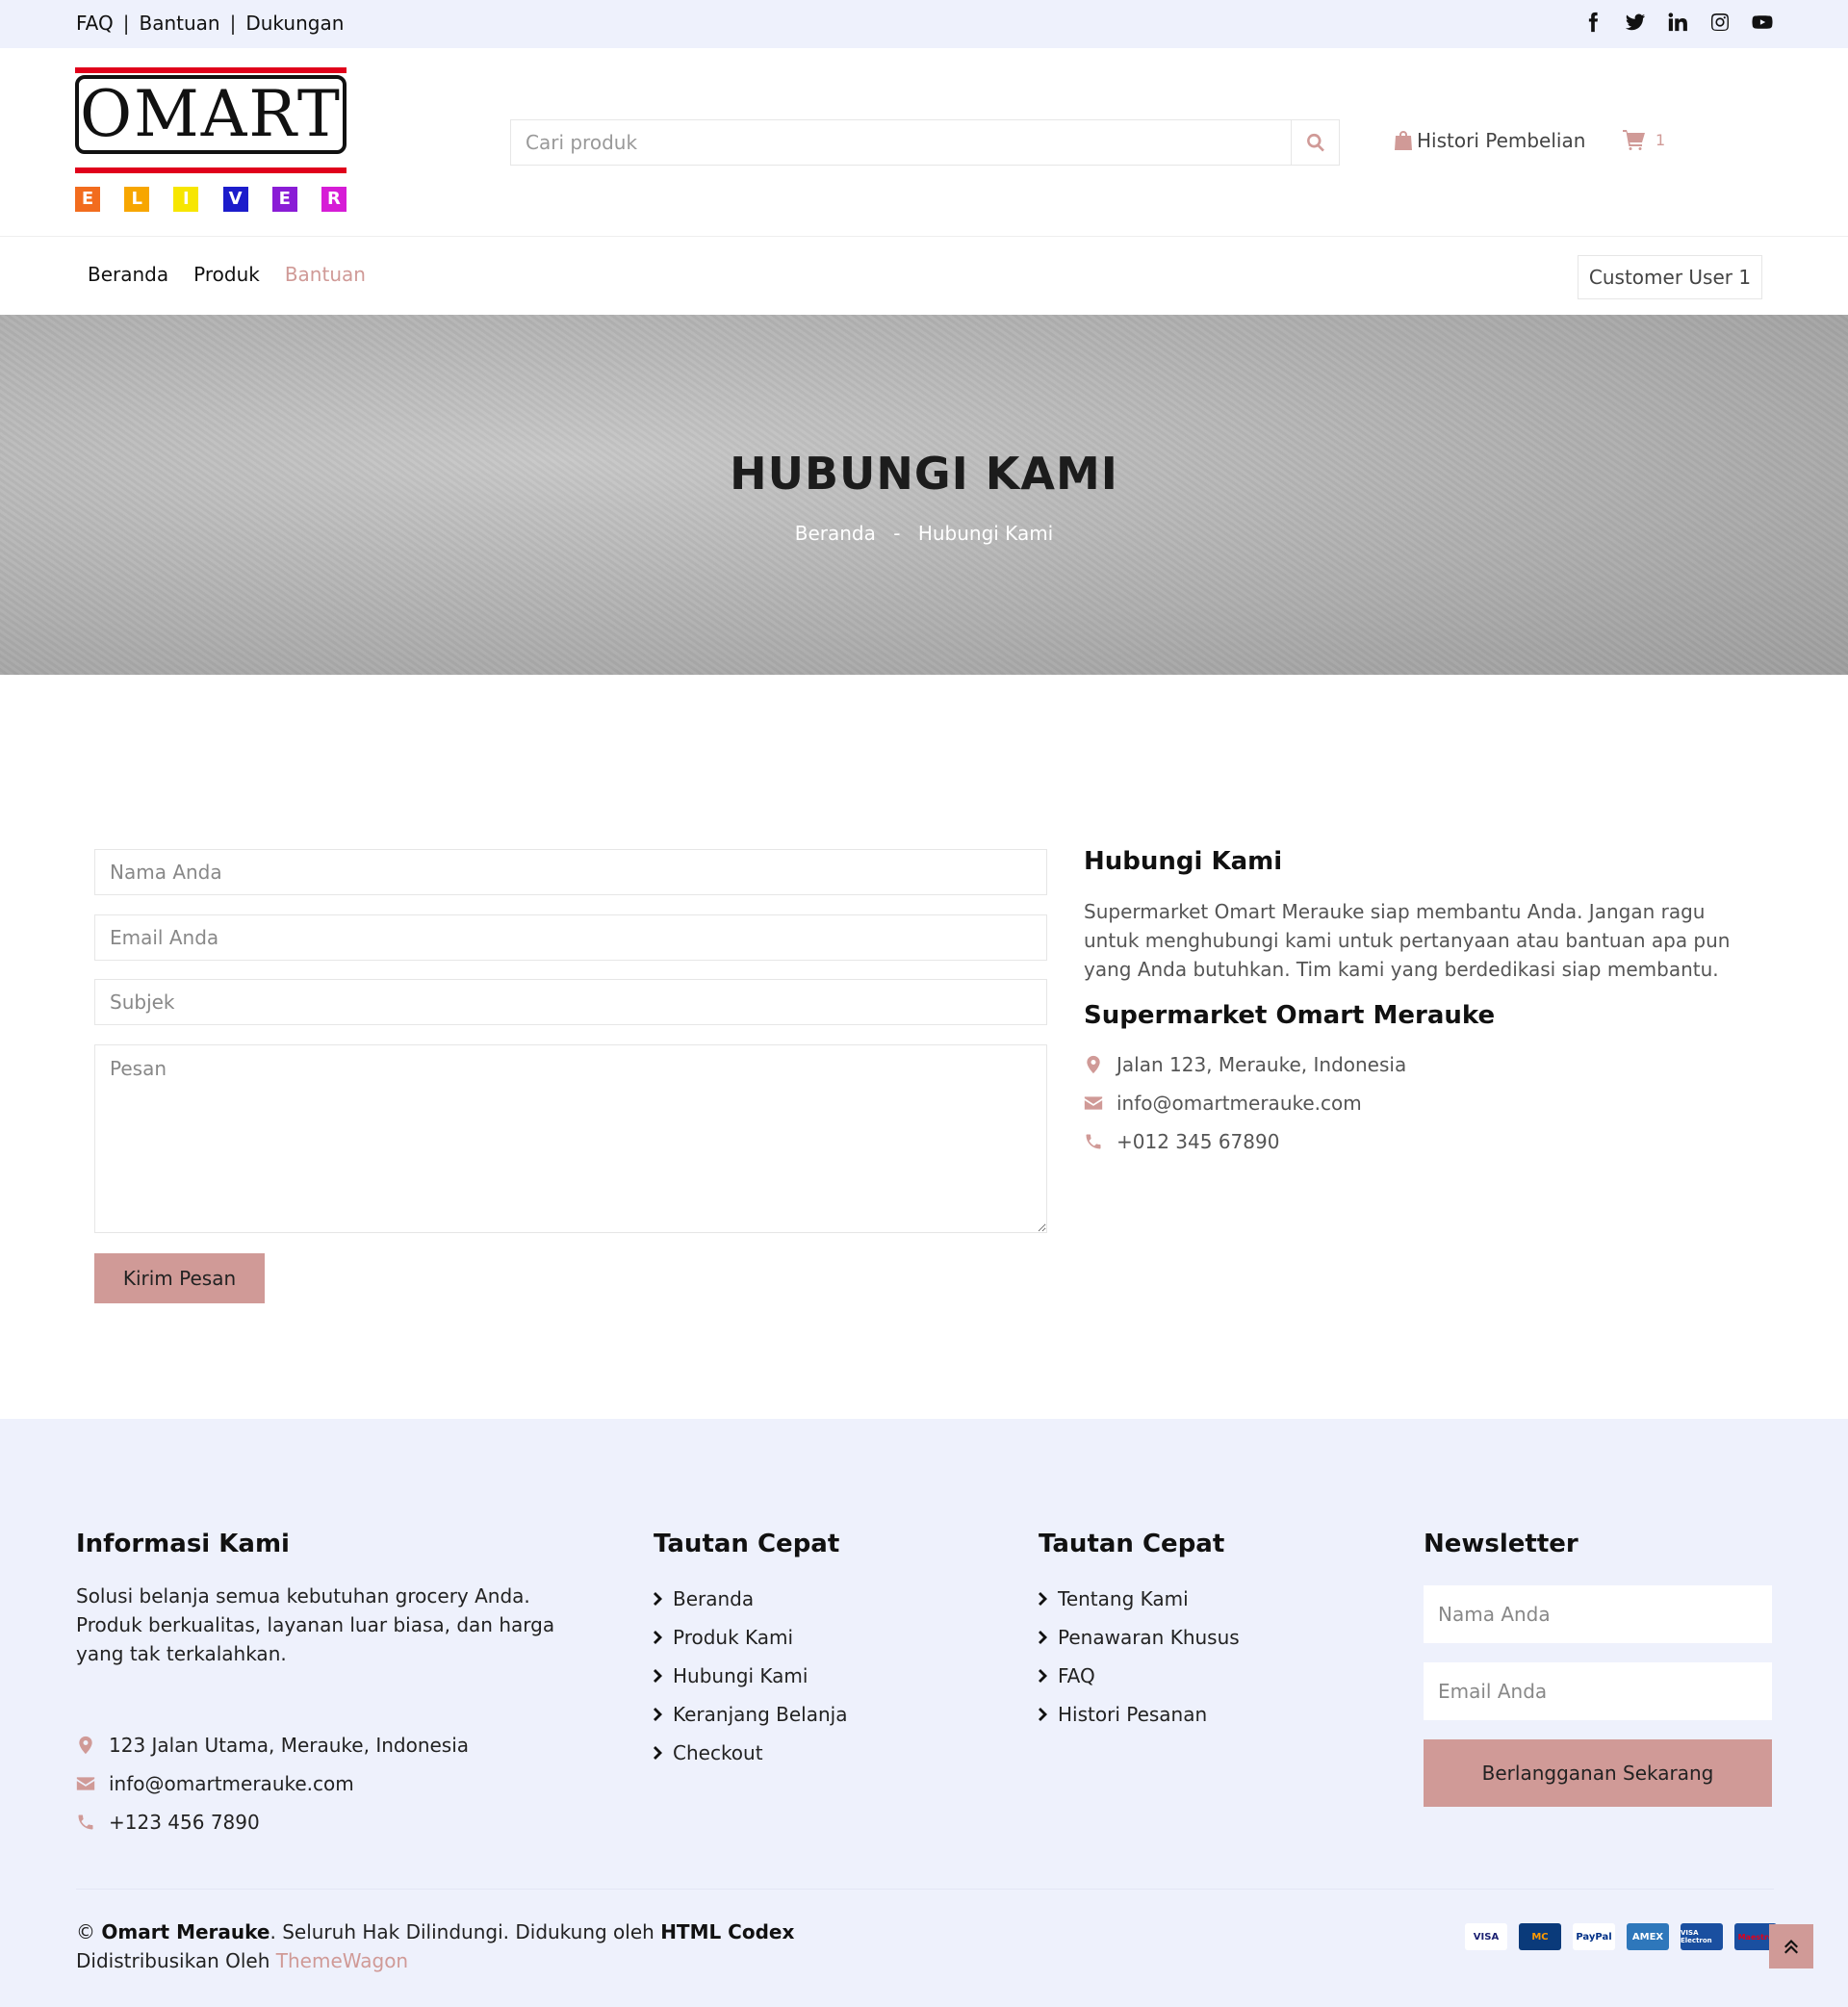 The width and height of the screenshot is (1848, 2007). What do you see at coordinates (1239, 1103) in the screenshot?
I see `contact-email-text: info@omartmerauke.com` at bounding box center [1239, 1103].